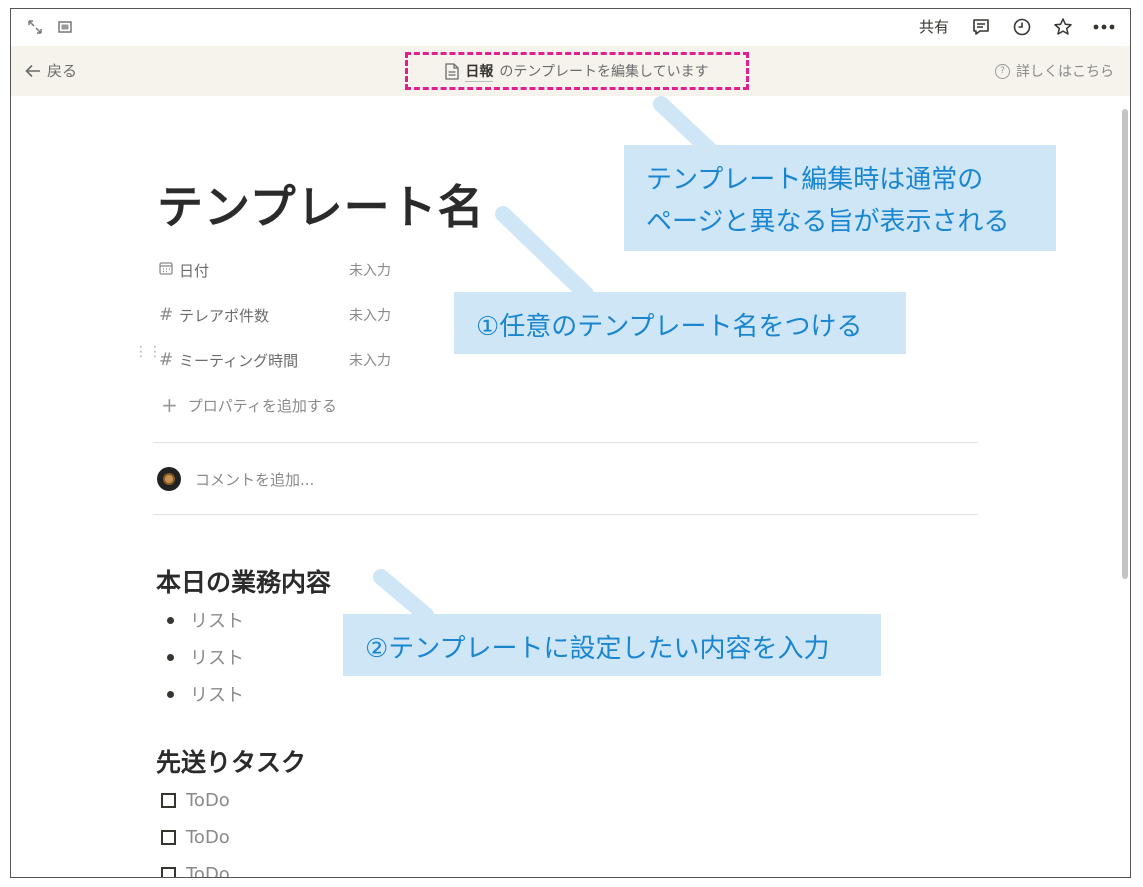 This screenshot has width=1143, height=887. What do you see at coordinates (1002, 71) in the screenshot?
I see `question-icon: ?` at bounding box center [1002, 71].